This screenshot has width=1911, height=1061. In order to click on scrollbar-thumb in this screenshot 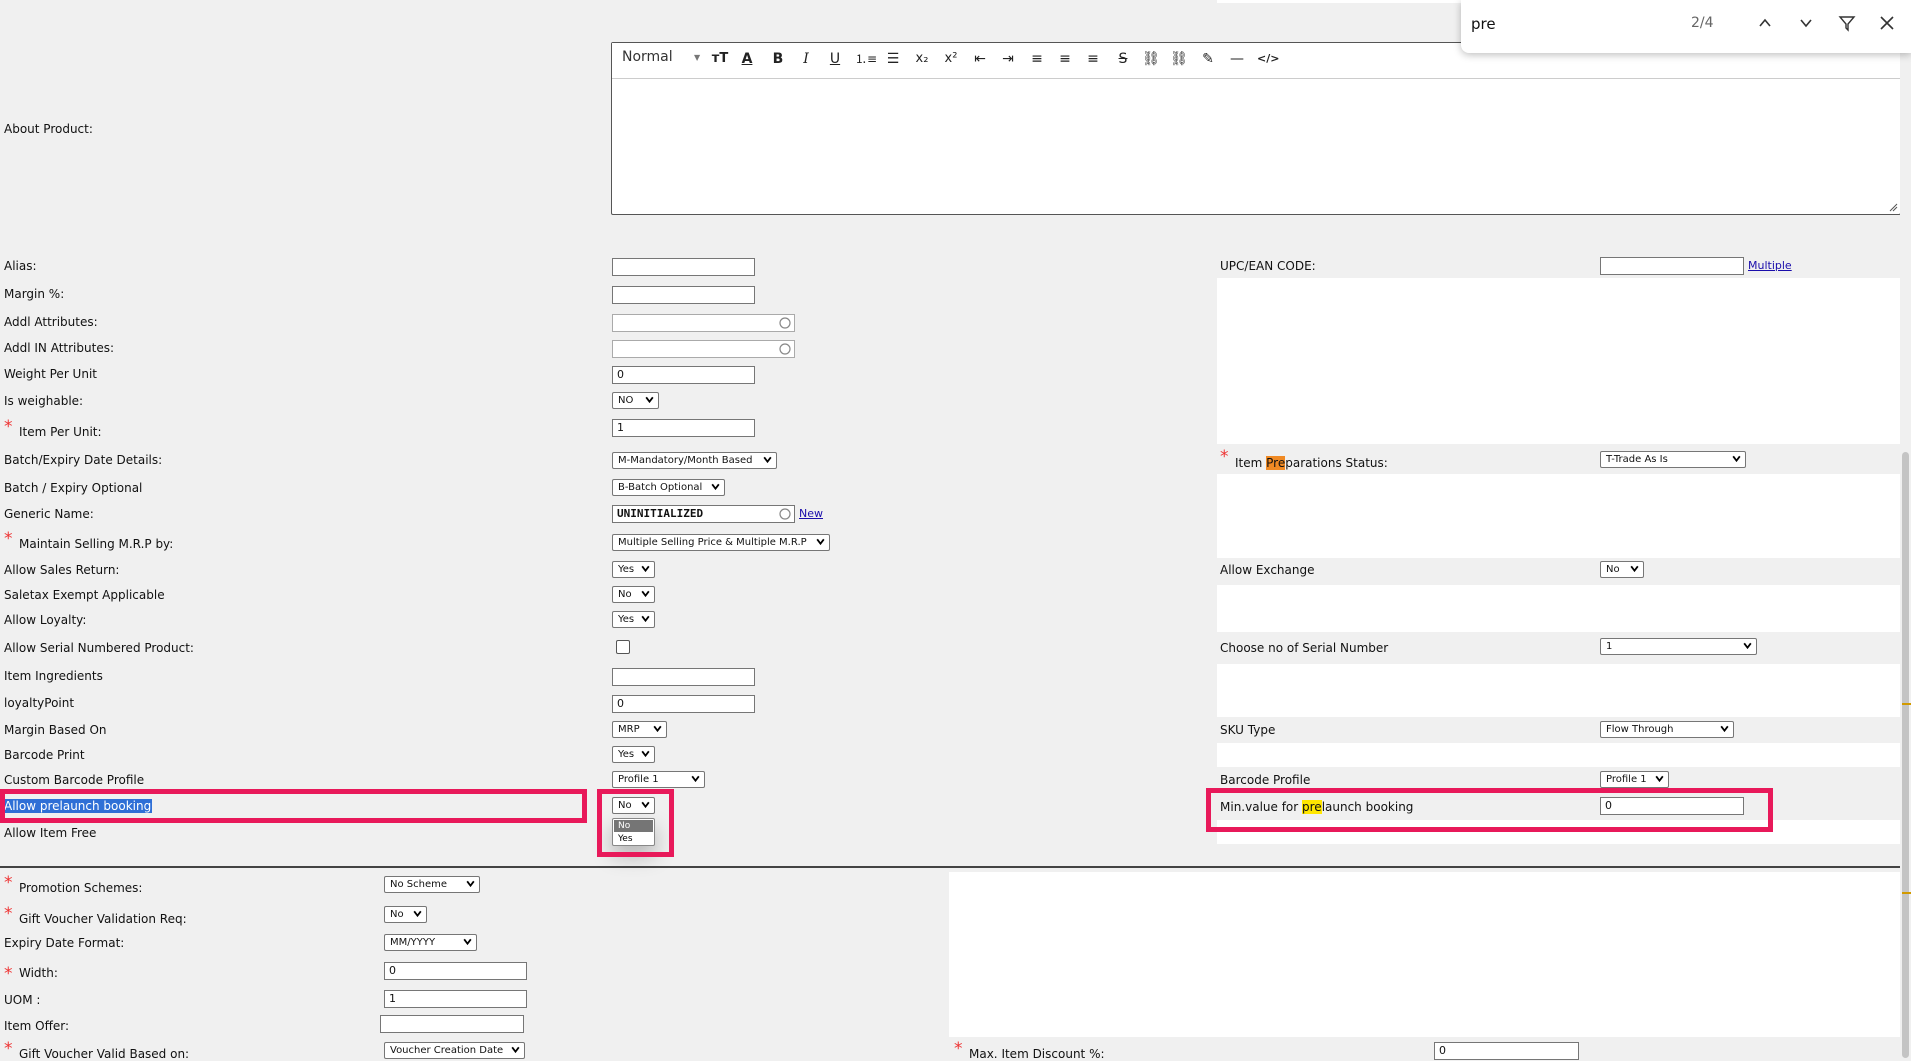, I will do `click(1905, 755)`.